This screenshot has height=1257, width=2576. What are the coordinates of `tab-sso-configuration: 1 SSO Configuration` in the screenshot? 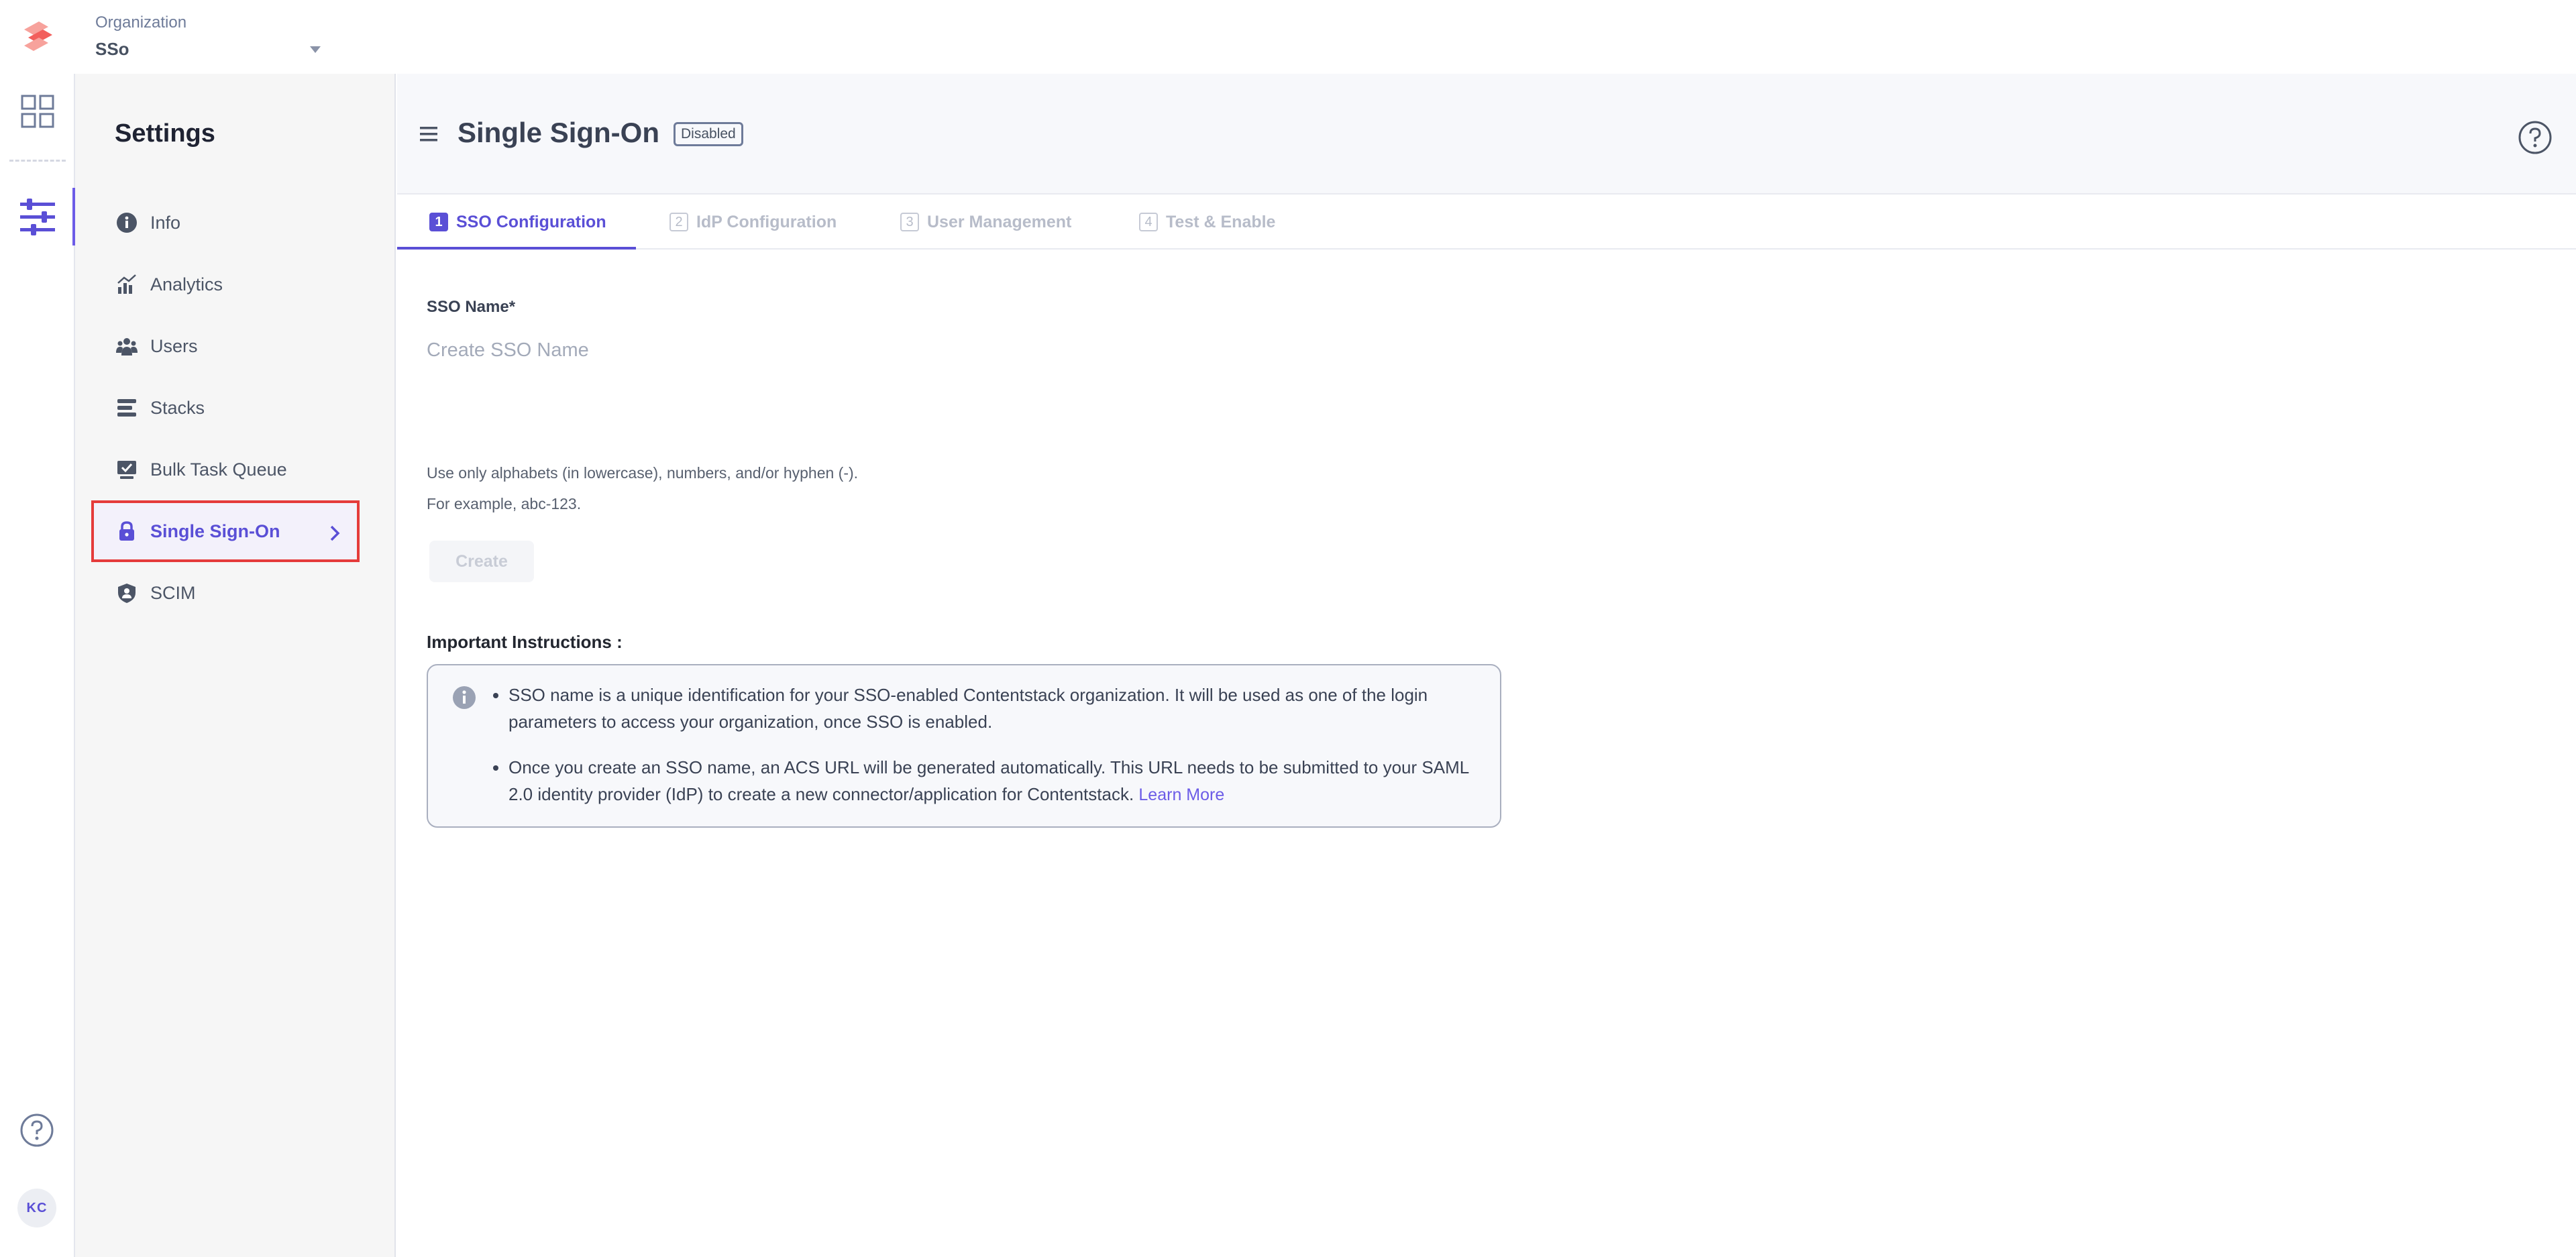 It's located at (517, 222).